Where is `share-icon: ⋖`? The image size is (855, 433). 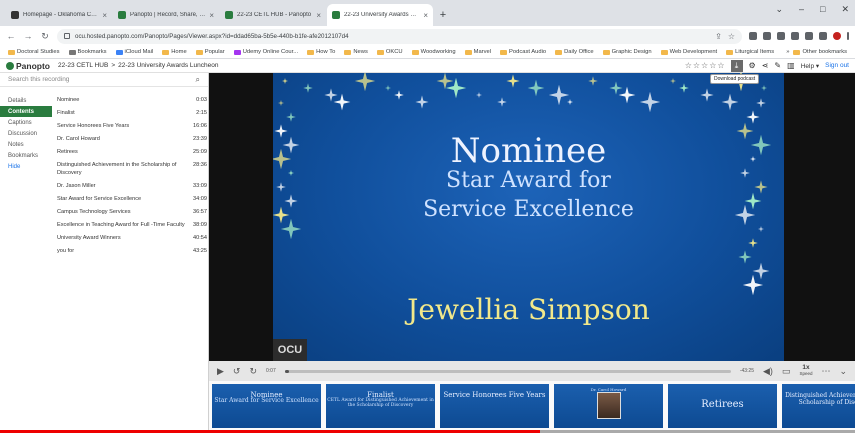
share-icon: ⋖ is located at coordinates (765, 65).